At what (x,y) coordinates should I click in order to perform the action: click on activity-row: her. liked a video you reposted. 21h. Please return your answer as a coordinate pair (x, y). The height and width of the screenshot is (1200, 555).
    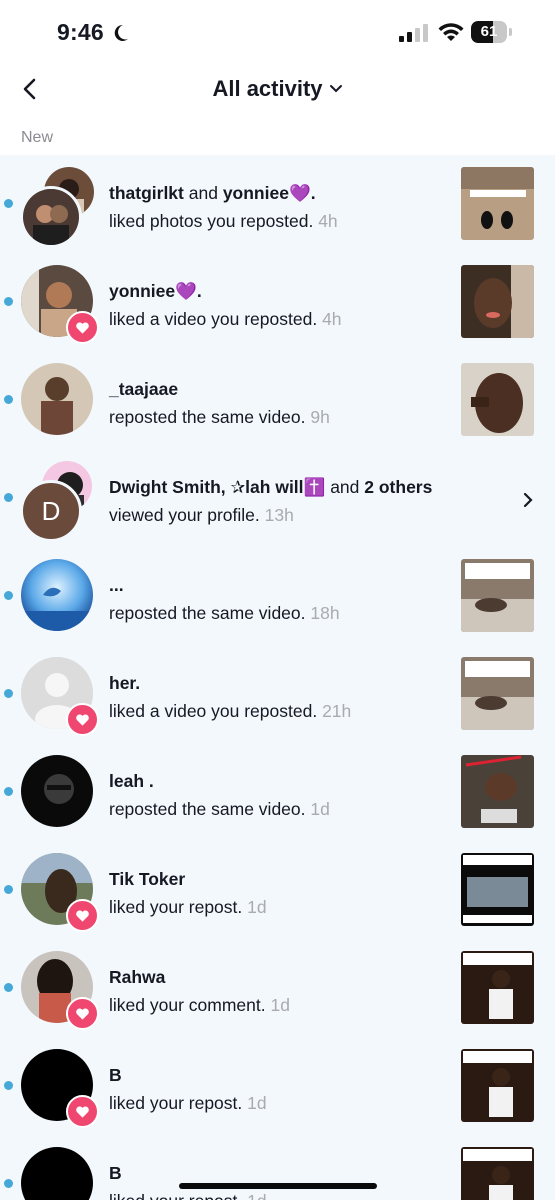
    Looking at the image, I should click on (277, 694).